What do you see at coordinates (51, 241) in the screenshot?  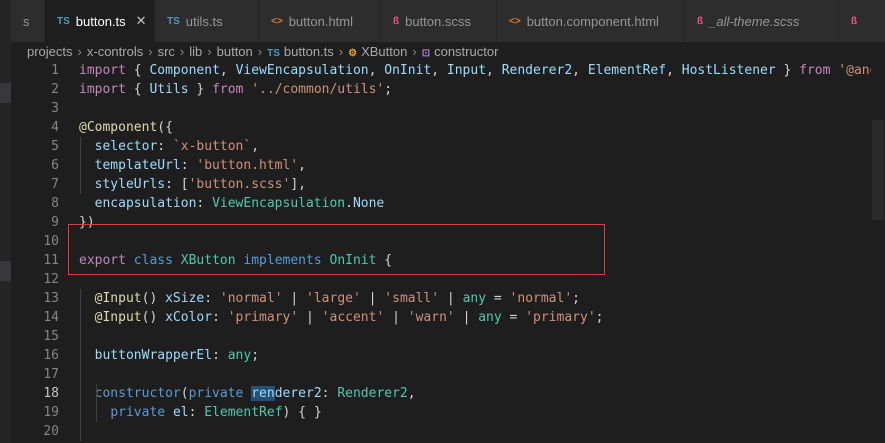 I see `line-number: 10` at bounding box center [51, 241].